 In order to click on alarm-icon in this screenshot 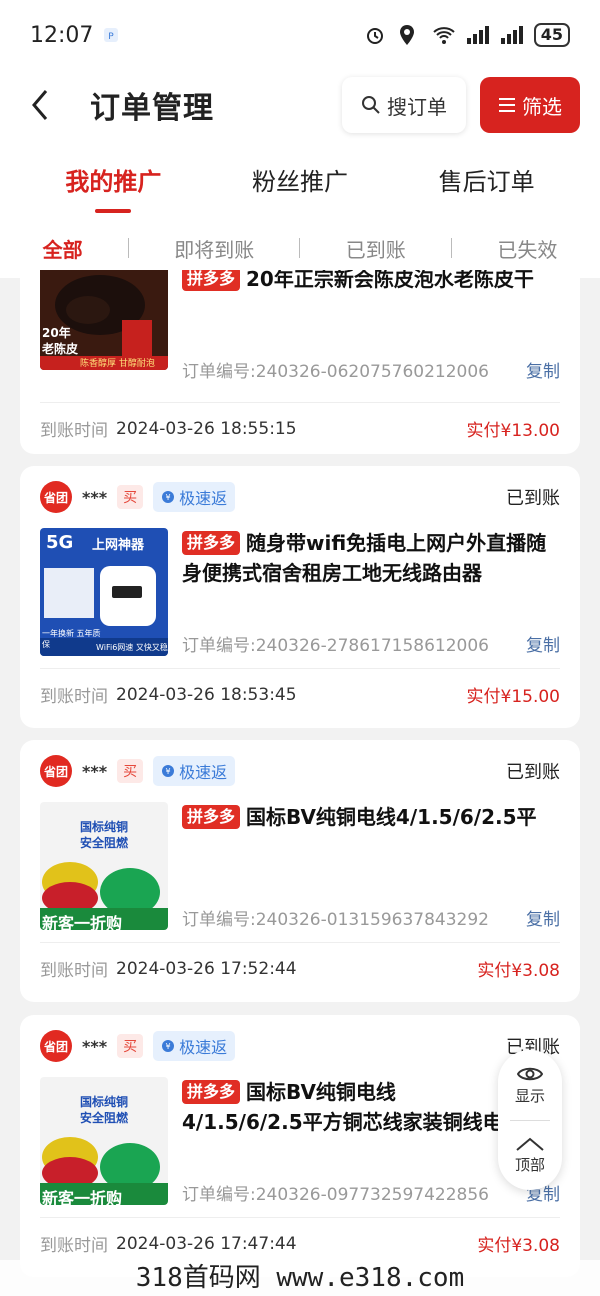, I will do `click(375, 35)`.